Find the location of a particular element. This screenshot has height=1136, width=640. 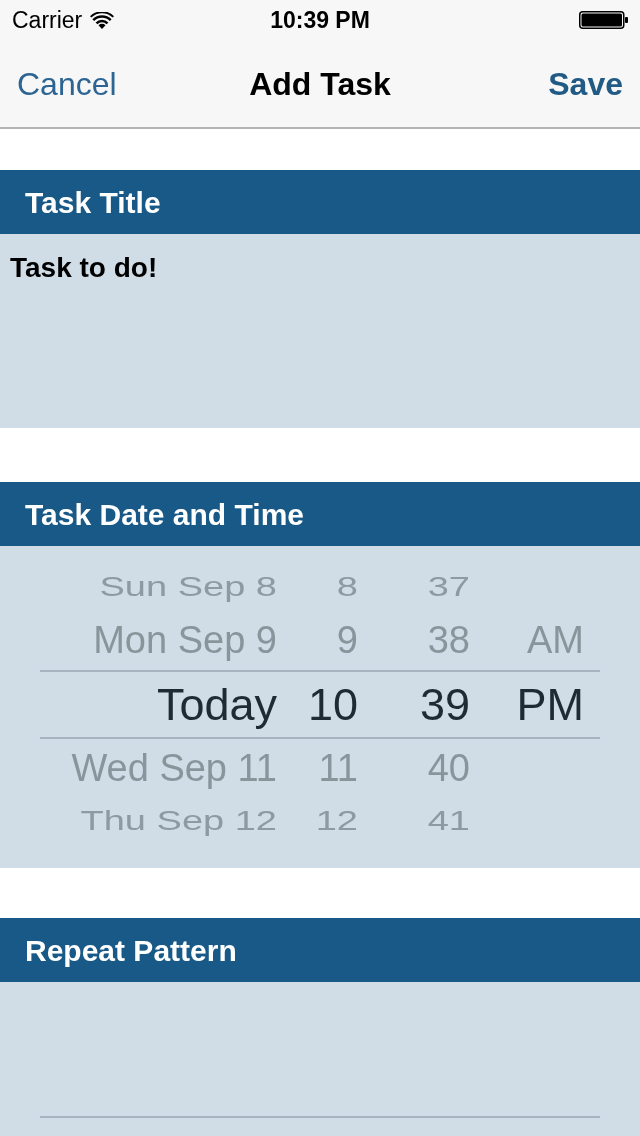

hour-option: 10 is located at coordinates (332, 704).